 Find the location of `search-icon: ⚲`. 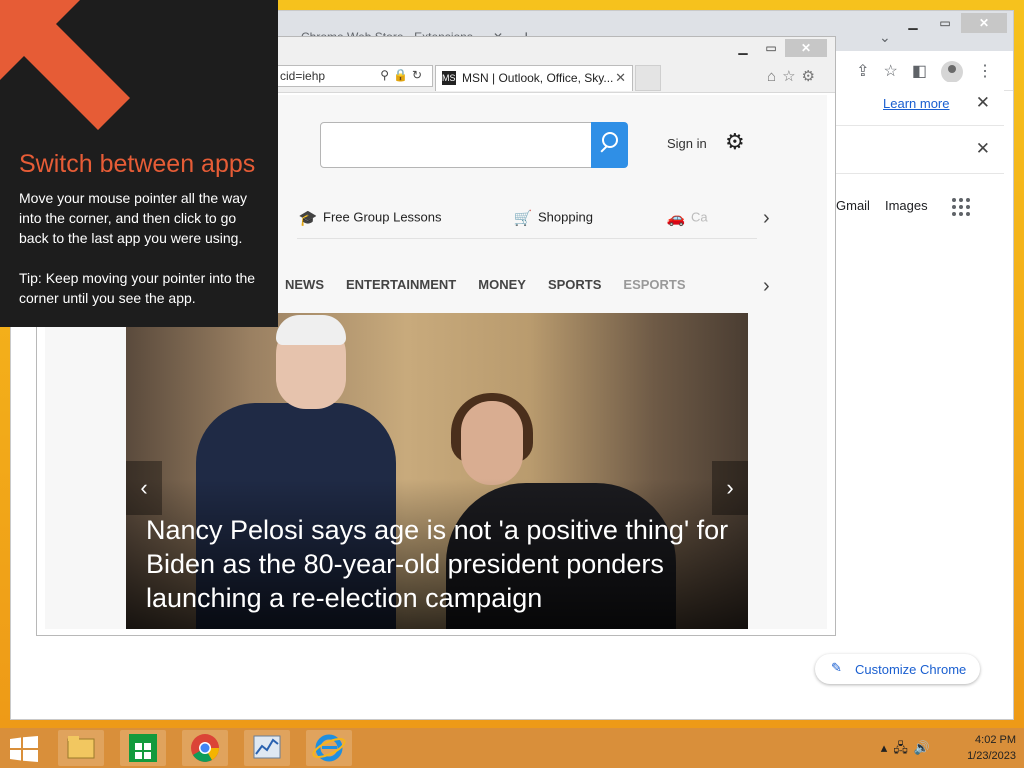

search-icon: ⚲ is located at coordinates (386, 75).